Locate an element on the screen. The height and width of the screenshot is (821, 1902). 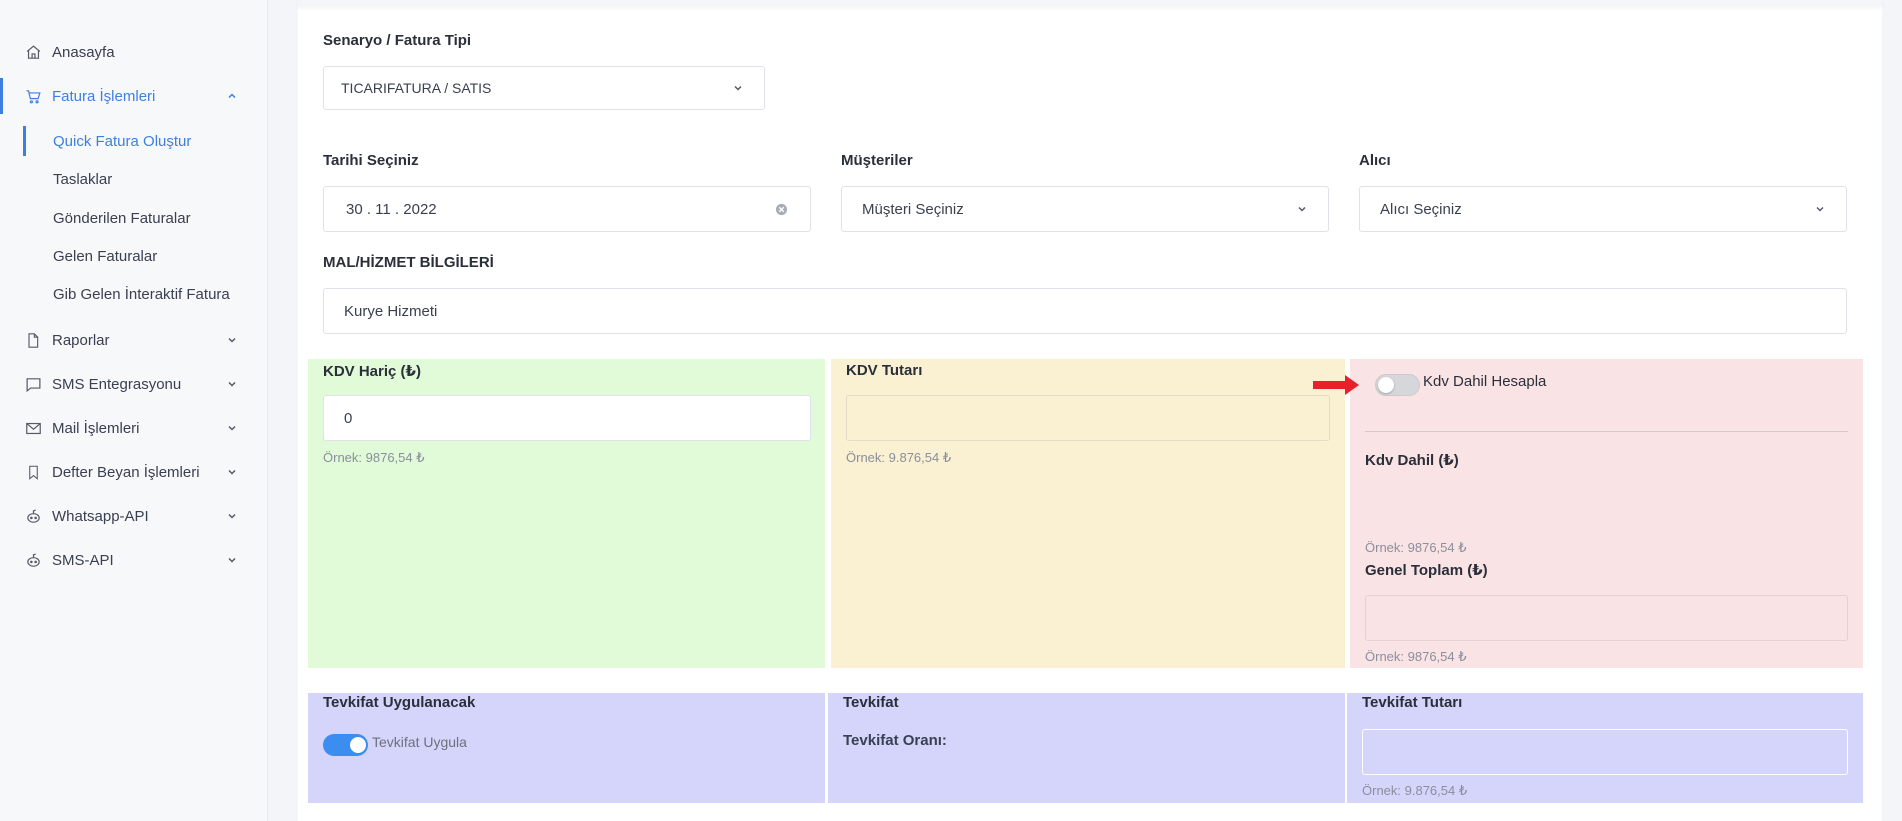
sidebar-subitem-gelen-faturalar: Gelen Faturalar is located at coordinates (134, 256).